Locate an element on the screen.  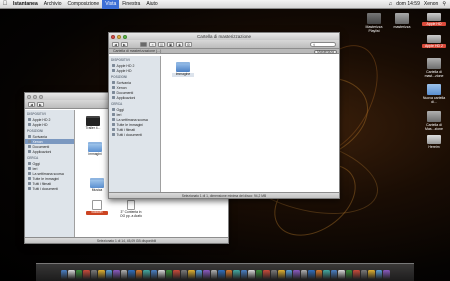
clock: dom 14:59 is located at coordinates (408, 4).